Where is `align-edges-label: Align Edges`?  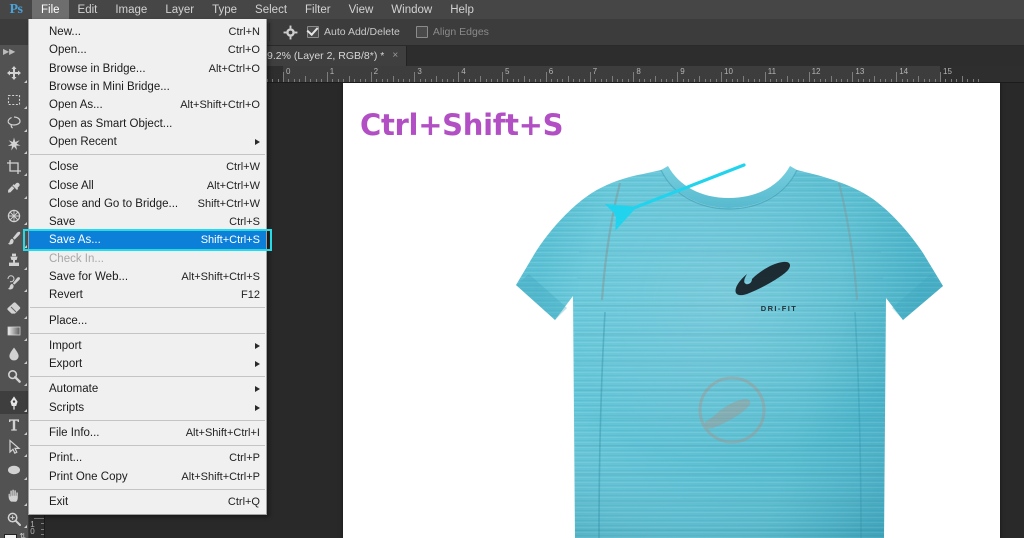 align-edges-label: Align Edges is located at coordinates (460, 32).